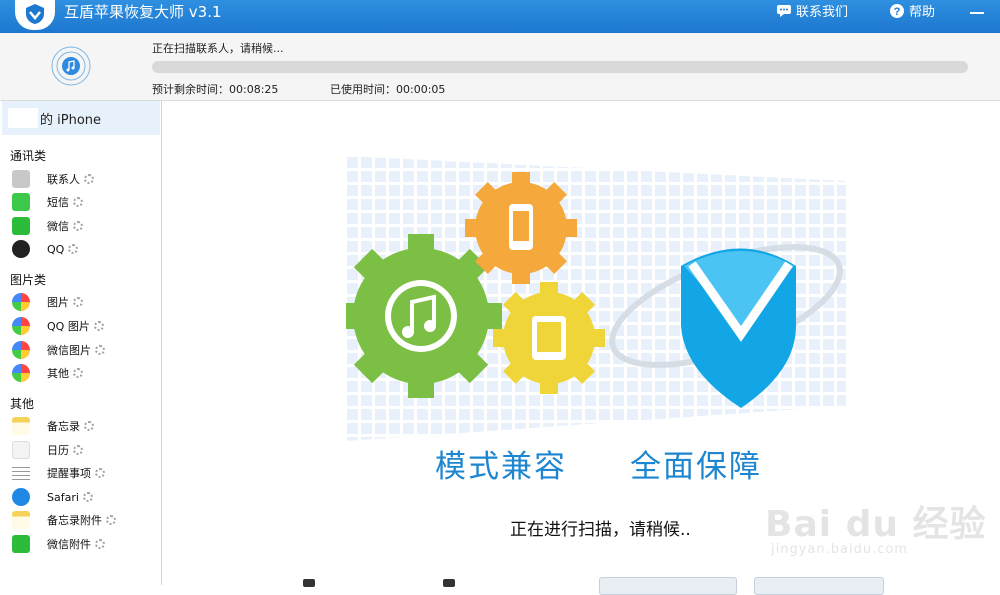 This screenshot has height=595, width=1000. Describe the element at coordinates (21, 249) in the screenshot. I see `qq-penguin-icon` at that location.